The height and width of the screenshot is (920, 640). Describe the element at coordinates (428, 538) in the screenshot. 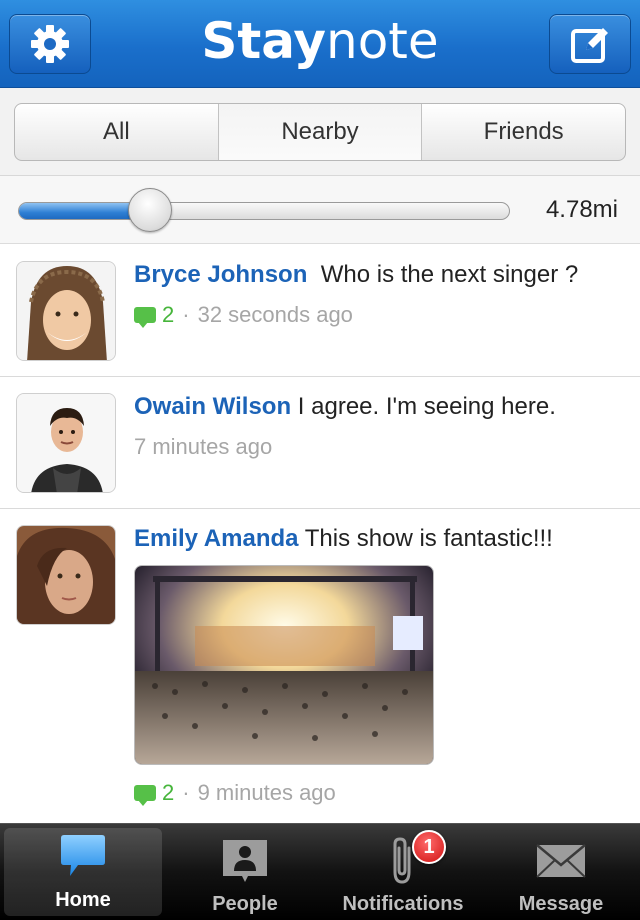

I see `post-text: This show is fantastic!!!` at that location.